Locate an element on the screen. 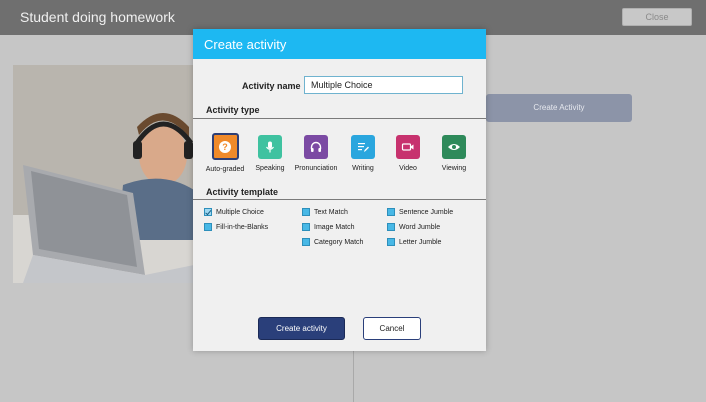 This screenshot has width=706, height=402. activity-type-speaking: Speaking is located at coordinates (270, 152).